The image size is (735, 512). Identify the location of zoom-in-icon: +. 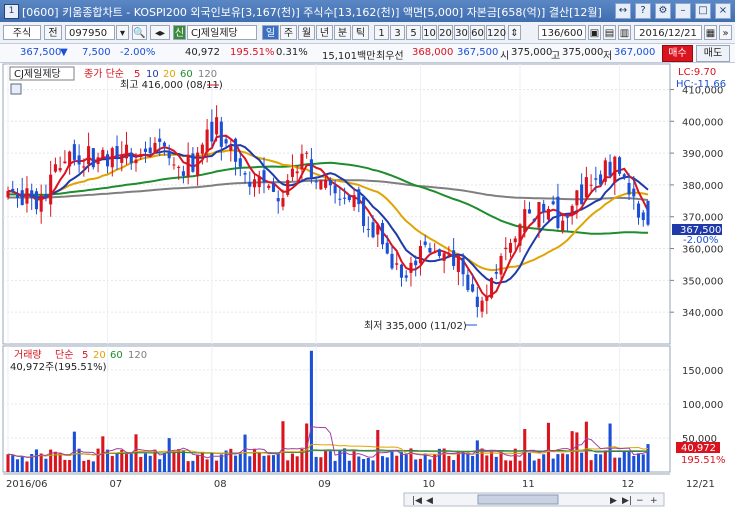
(654, 501).